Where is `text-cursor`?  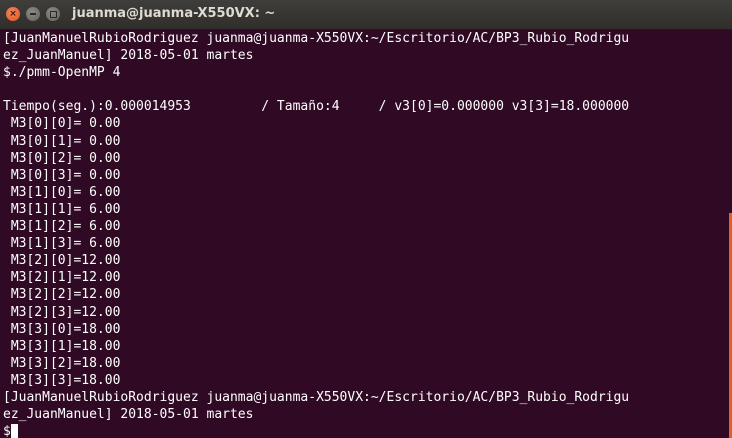
text-cursor is located at coordinates (14, 431).